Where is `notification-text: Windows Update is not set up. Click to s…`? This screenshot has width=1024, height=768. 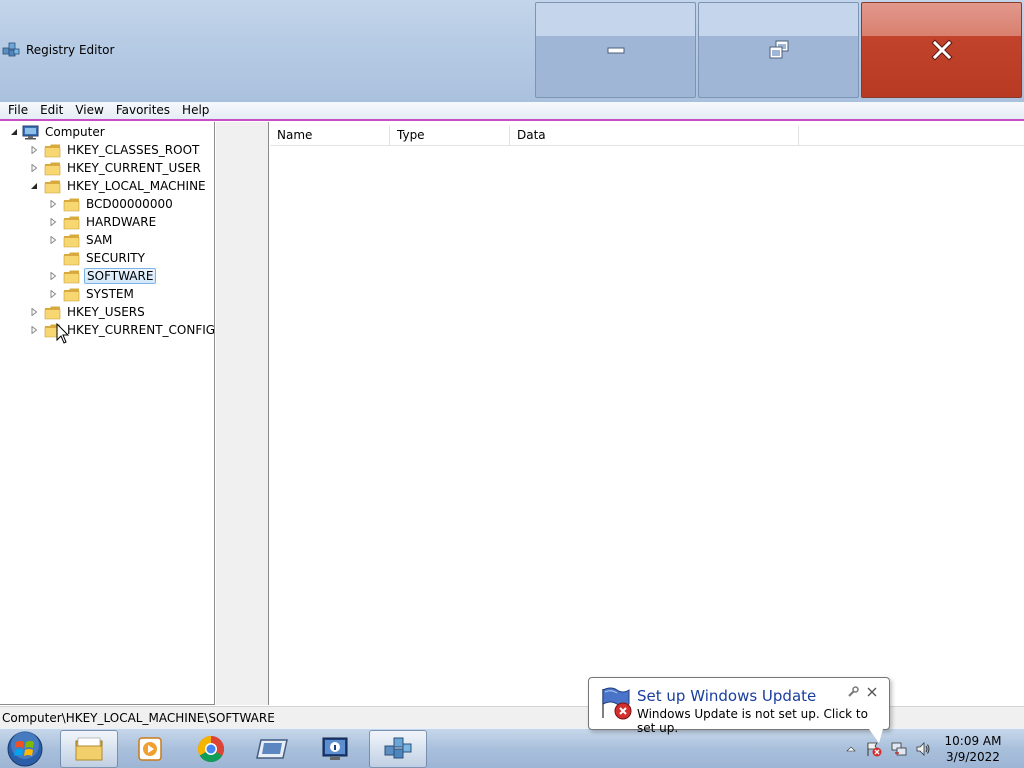
notification-text: Windows Update is not set up. Click to s… is located at coordinates (752, 721).